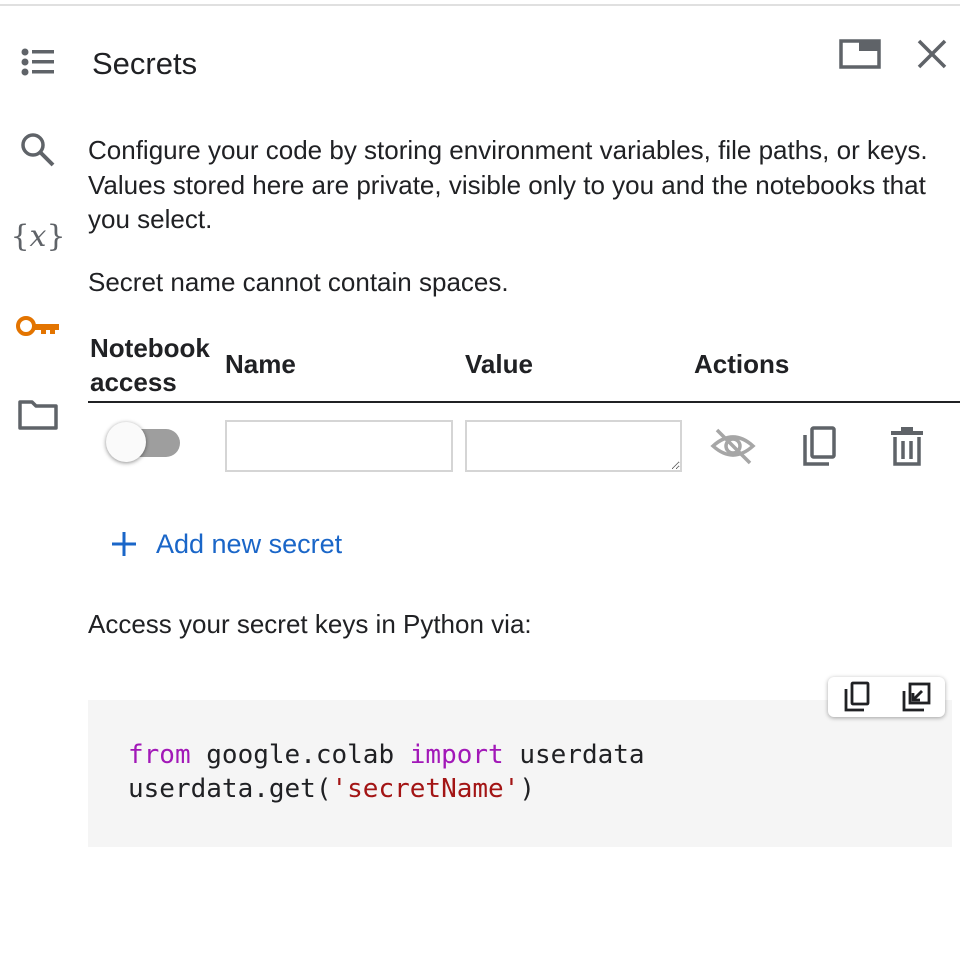  What do you see at coordinates (310, 624) in the screenshot?
I see `access-instructions: Access your secret keys in Python via:` at bounding box center [310, 624].